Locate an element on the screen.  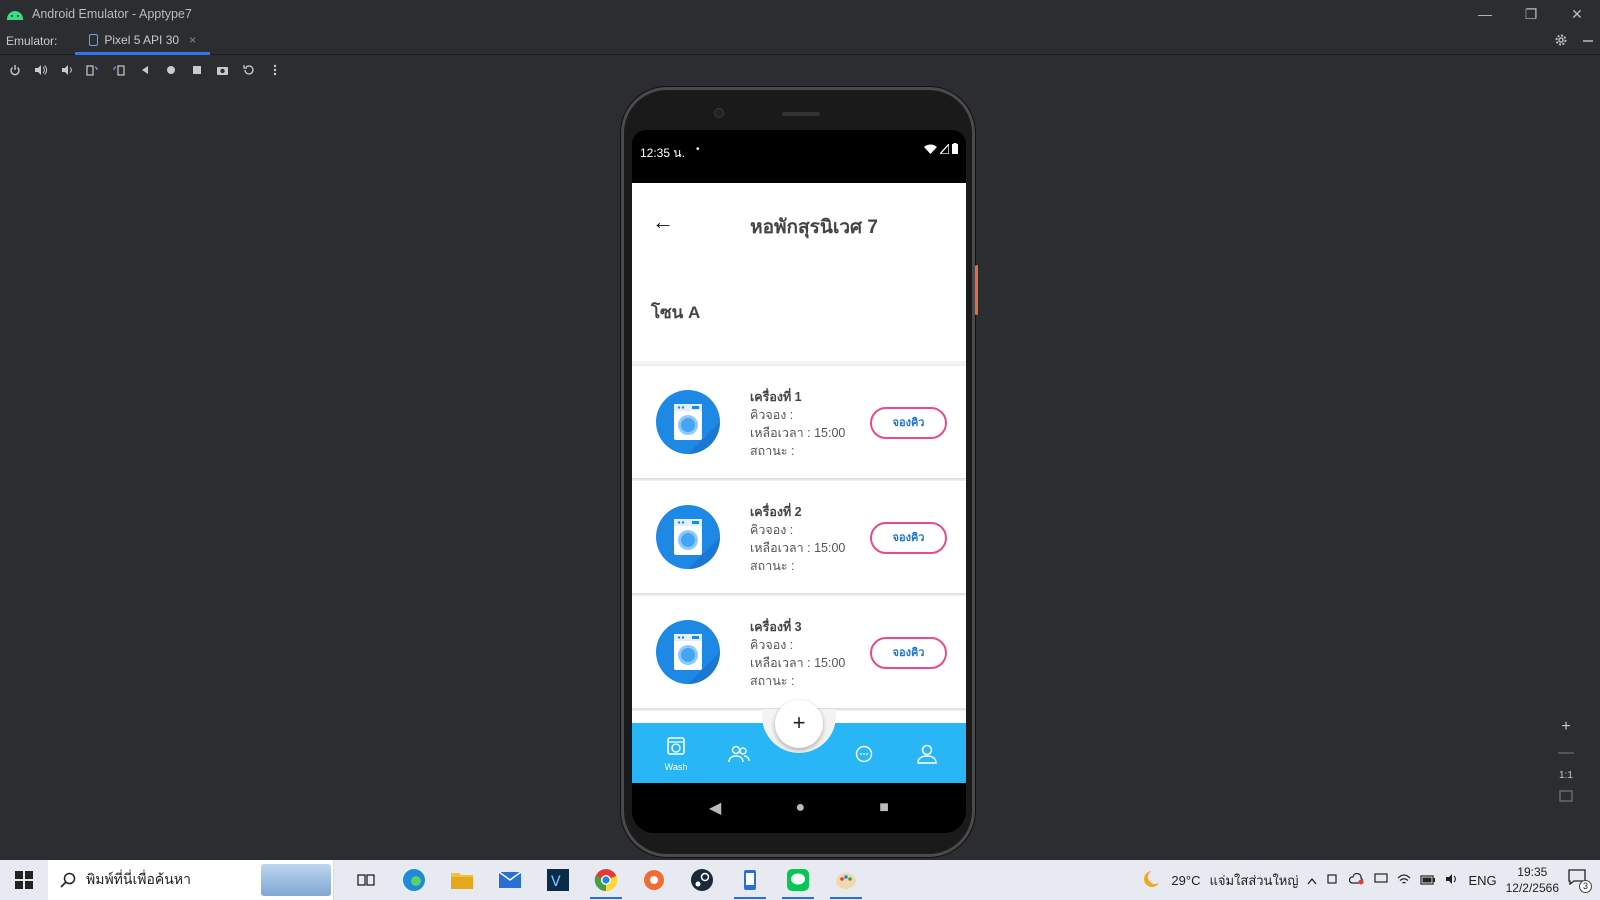
start-button is located at coordinates (24, 880).